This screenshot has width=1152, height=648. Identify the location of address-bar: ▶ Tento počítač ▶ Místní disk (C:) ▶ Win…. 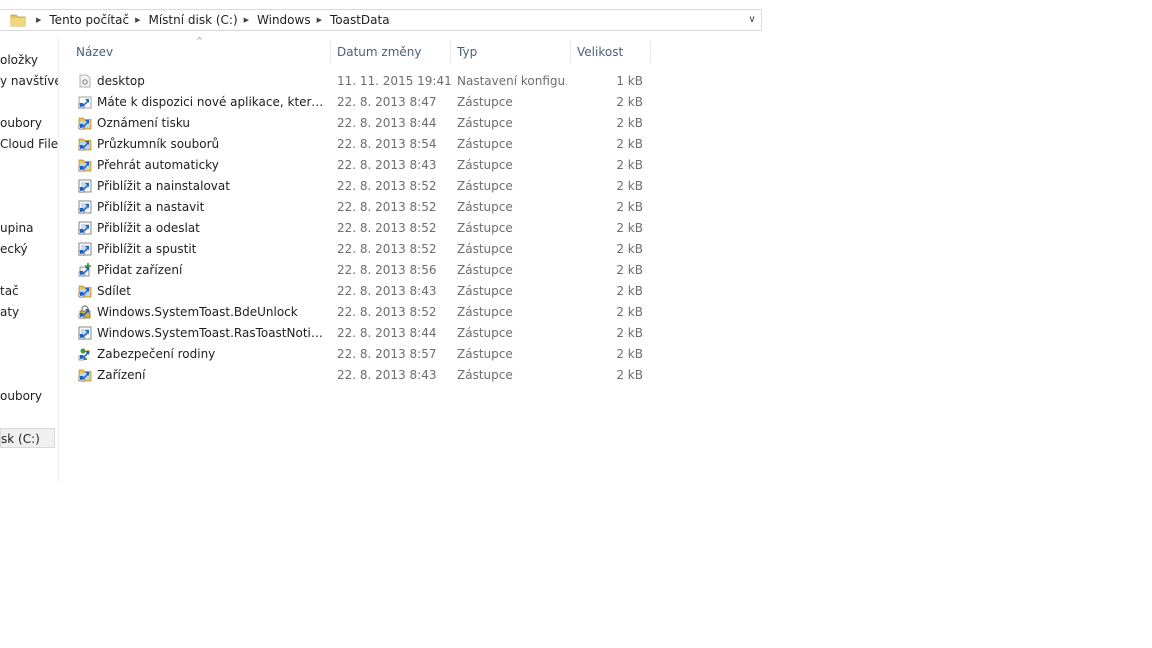
(381, 20).